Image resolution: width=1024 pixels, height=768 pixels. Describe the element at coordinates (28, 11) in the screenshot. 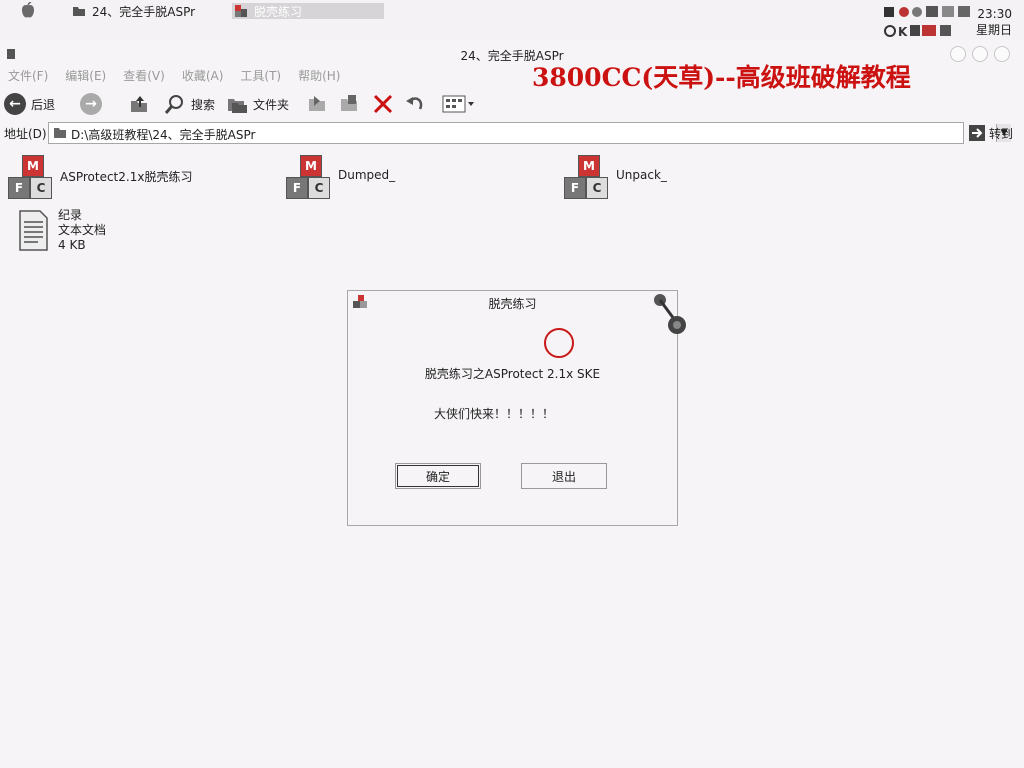

I see `apple-menu-icon` at that location.